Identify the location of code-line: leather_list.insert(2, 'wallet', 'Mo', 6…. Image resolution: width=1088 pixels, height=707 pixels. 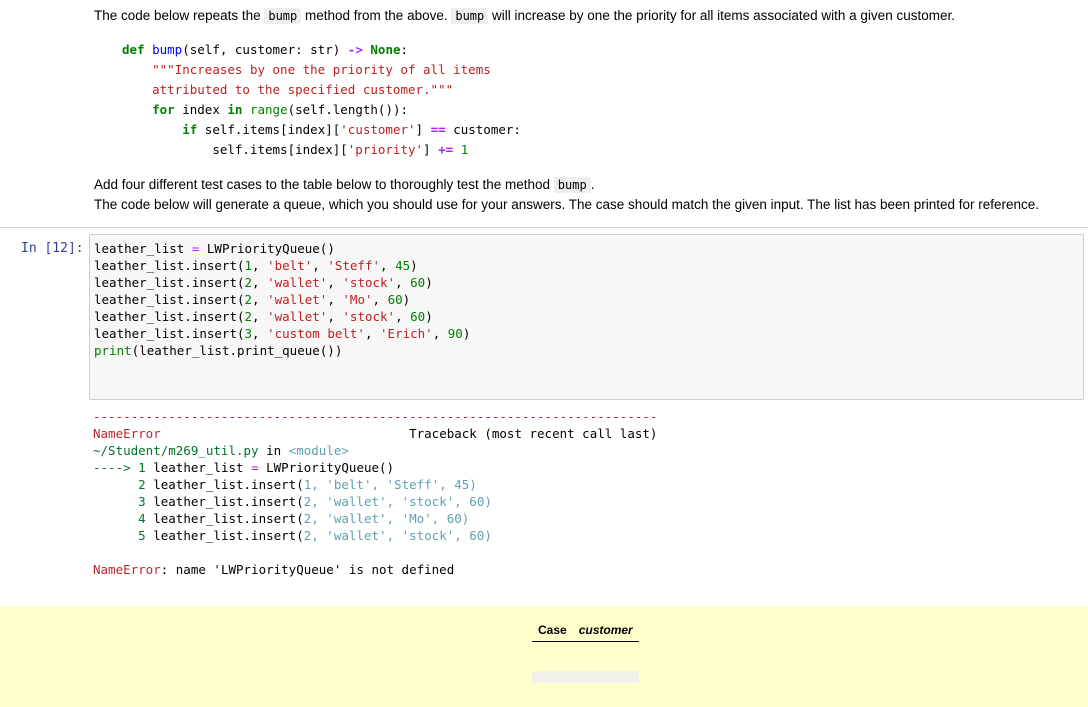
(252, 299).